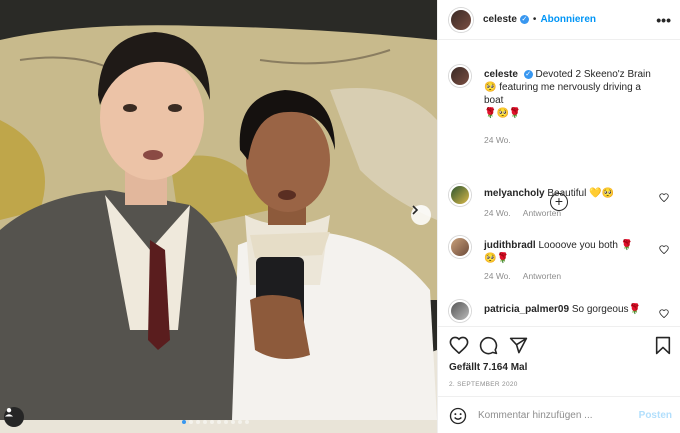 This screenshot has height=433, width=680. What do you see at coordinates (496, 258) in the screenshot?
I see `comment-text-line2: 🥺🌹` at bounding box center [496, 258].